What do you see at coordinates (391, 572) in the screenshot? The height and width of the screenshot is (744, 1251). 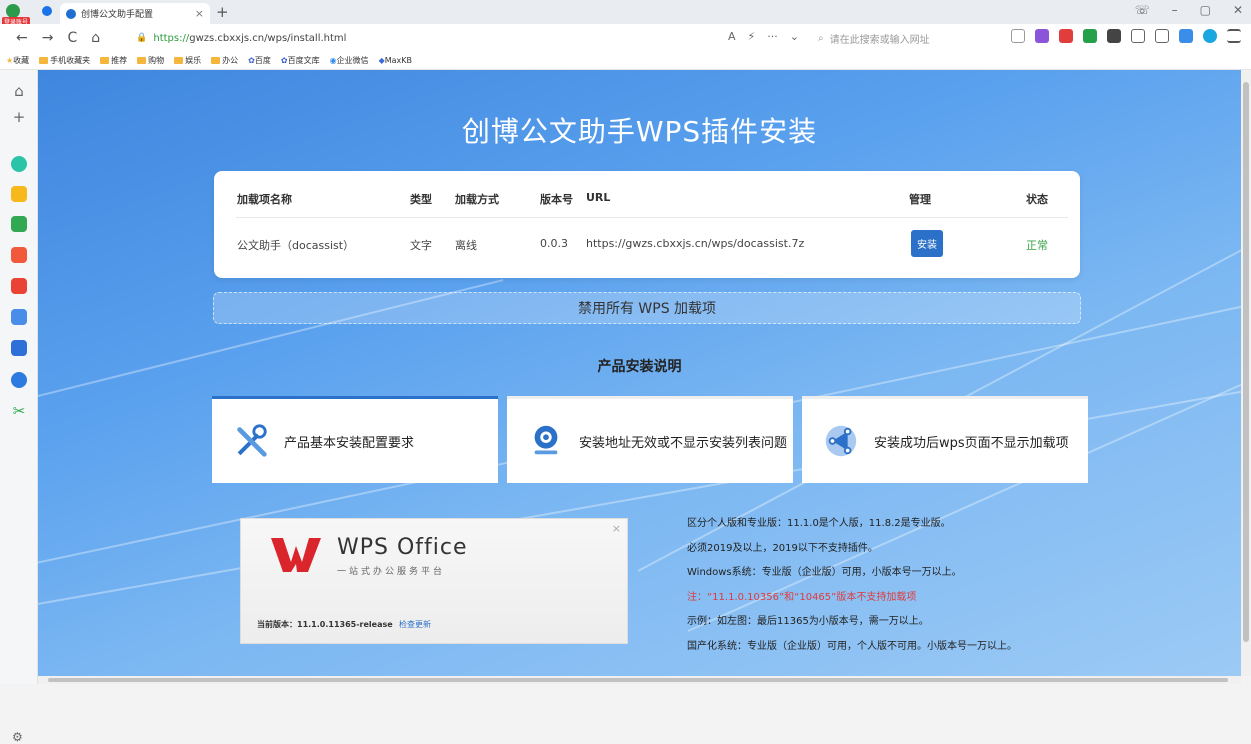 I see `wps-subtitle: 一站式办公服务平台` at bounding box center [391, 572].